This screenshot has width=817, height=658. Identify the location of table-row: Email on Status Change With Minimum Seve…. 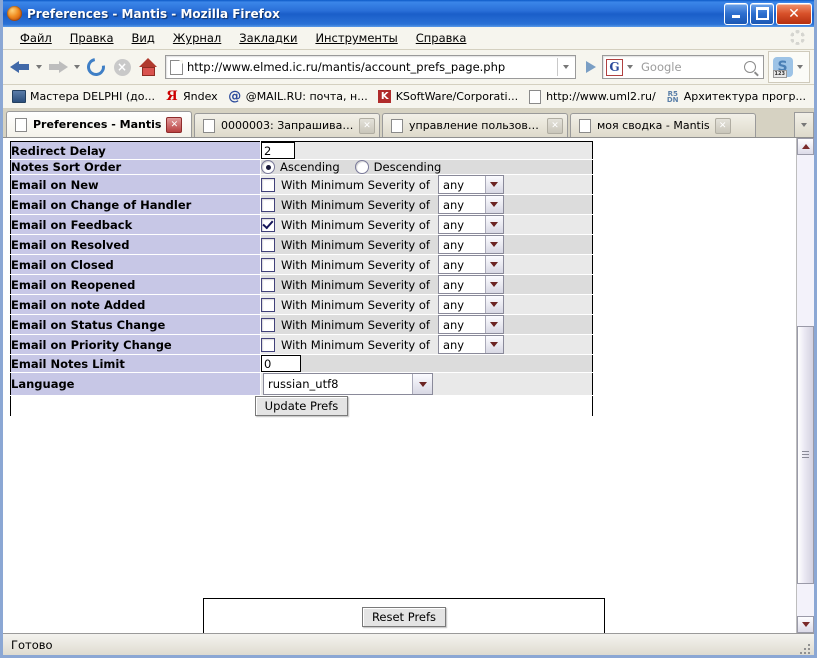
(301, 324).